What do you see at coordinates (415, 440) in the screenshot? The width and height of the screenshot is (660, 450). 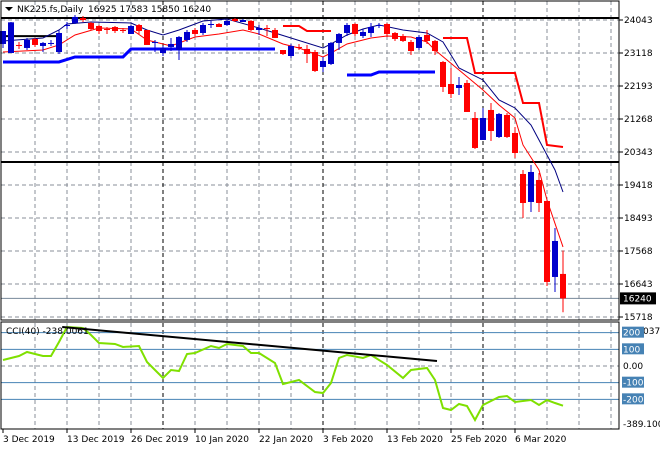 I see `date-label: 13 Feb 2020` at bounding box center [415, 440].